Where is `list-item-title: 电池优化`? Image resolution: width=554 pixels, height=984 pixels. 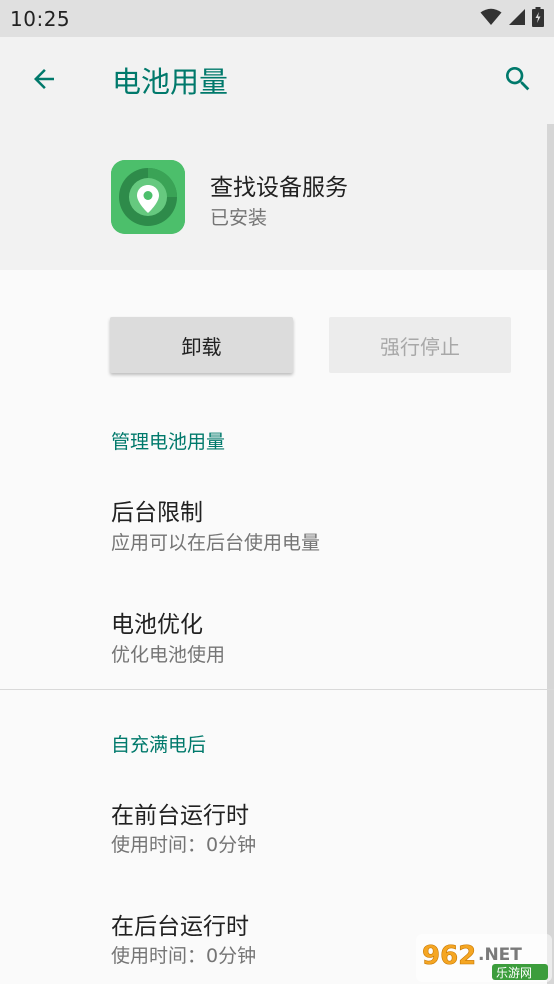
list-item-title: 电池优化 is located at coordinates (157, 625).